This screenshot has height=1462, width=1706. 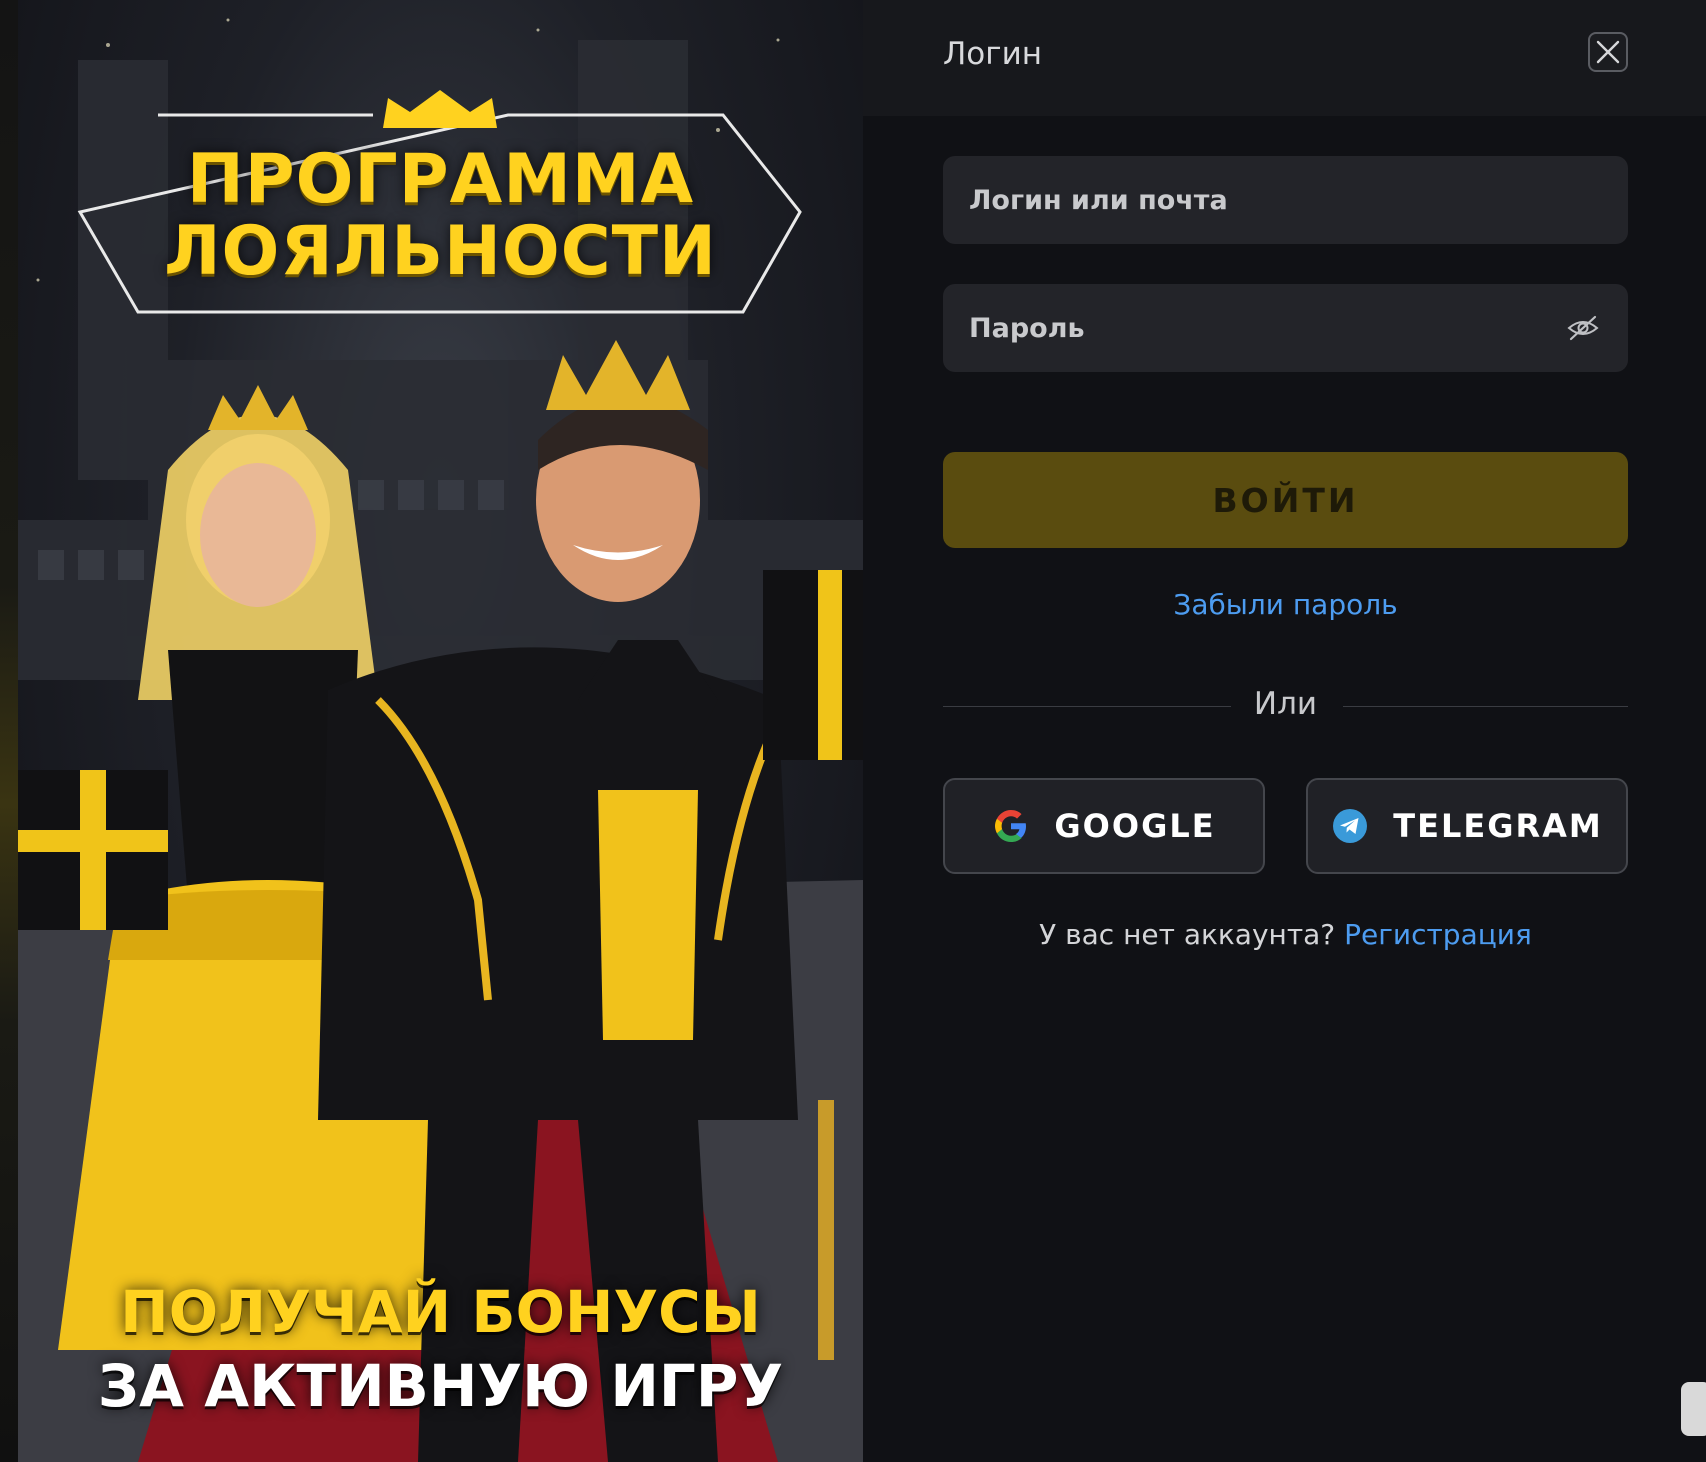 What do you see at coordinates (440, 179) in the screenshot?
I see `promo-title-line-1: ПРОГРАММА` at bounding box center [440, 179].